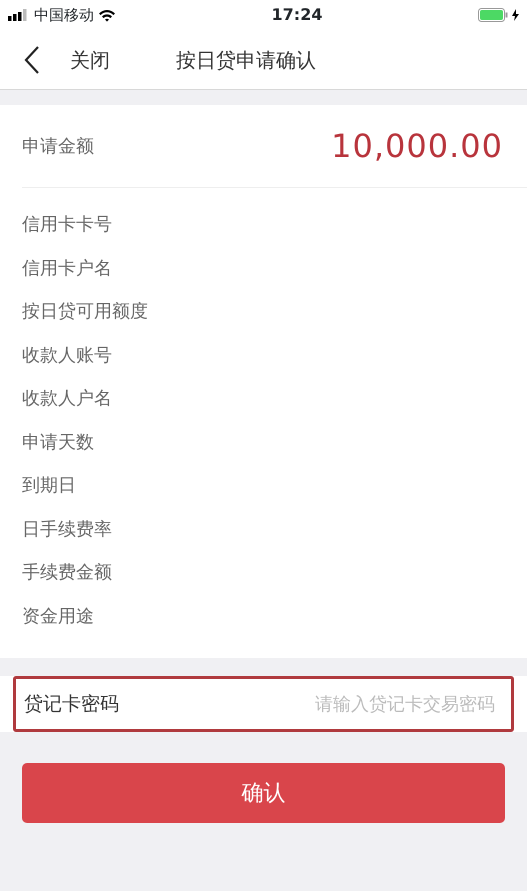 This screenshot has height=891, width=527. Describe the element at coordinates (49, 486) in the screenshot. I see `detail-label: 到期日` at that location.